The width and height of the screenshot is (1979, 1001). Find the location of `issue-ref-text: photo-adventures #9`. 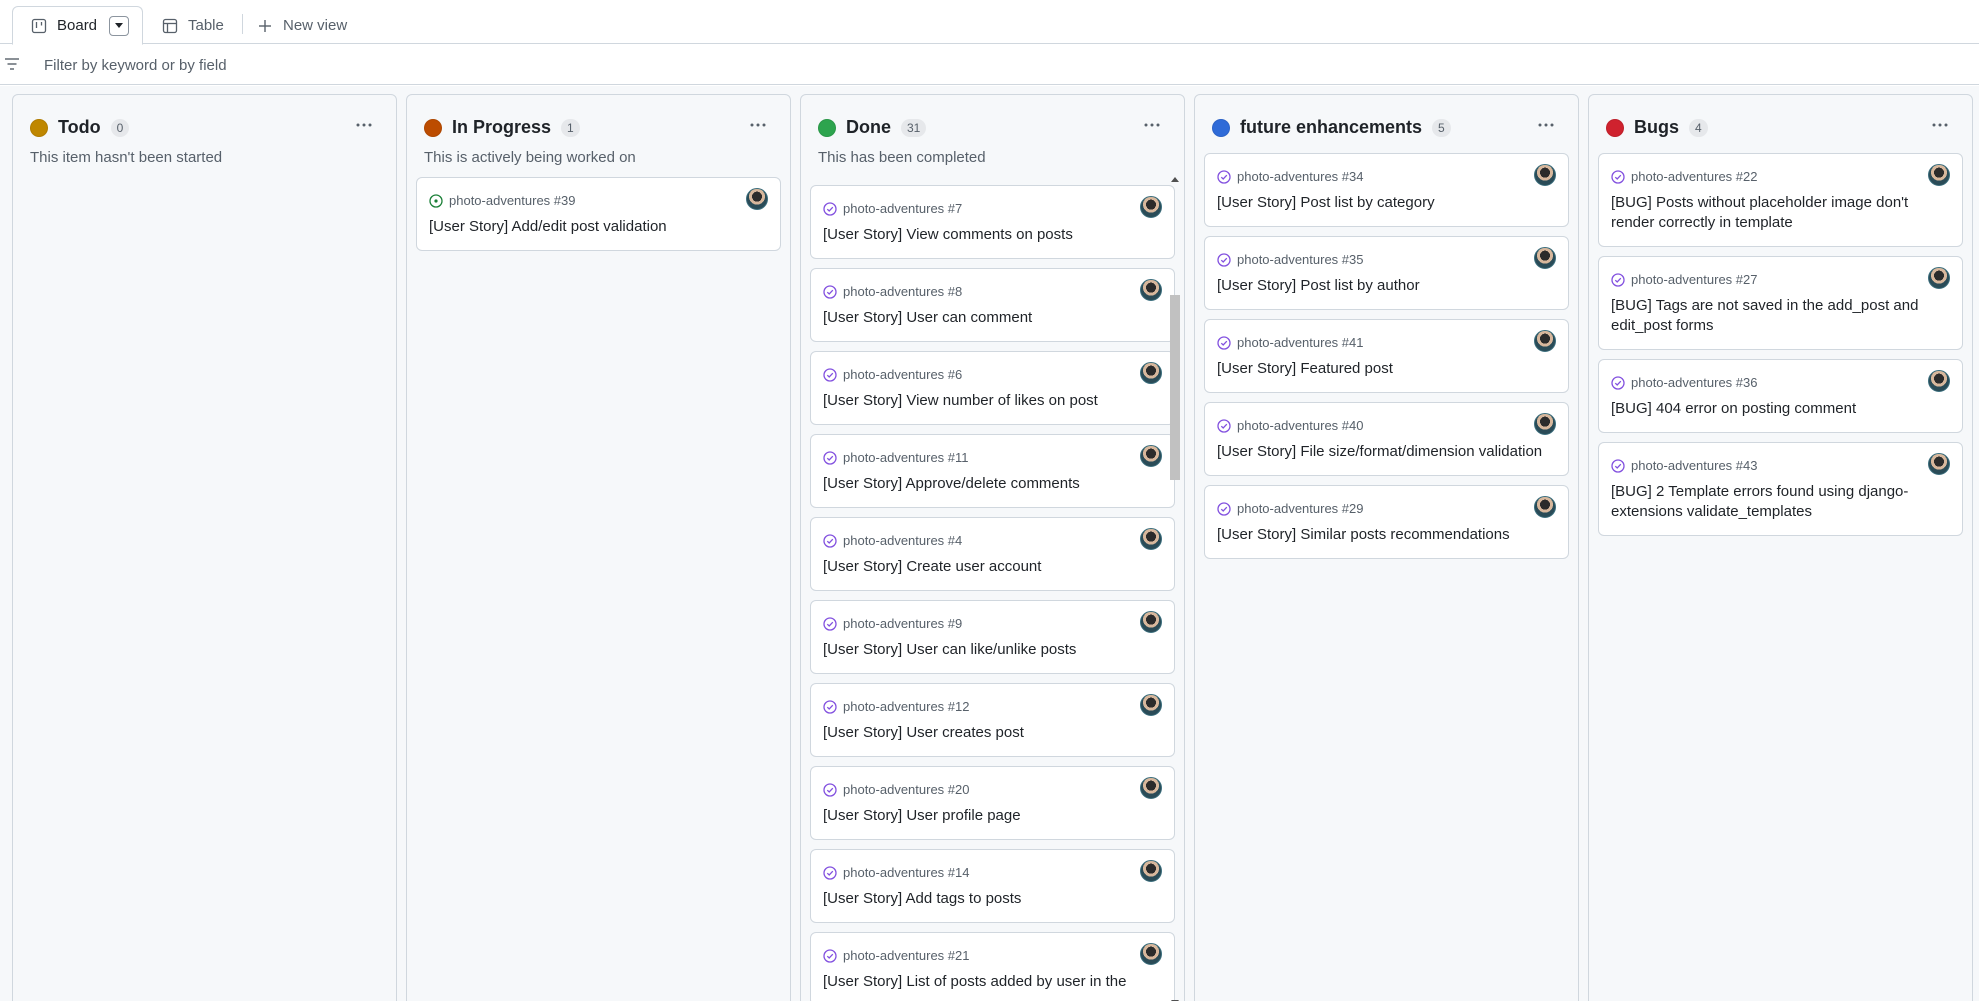

issue-ref-text: photo-adventures #9 is located at coordinates (902, 623).